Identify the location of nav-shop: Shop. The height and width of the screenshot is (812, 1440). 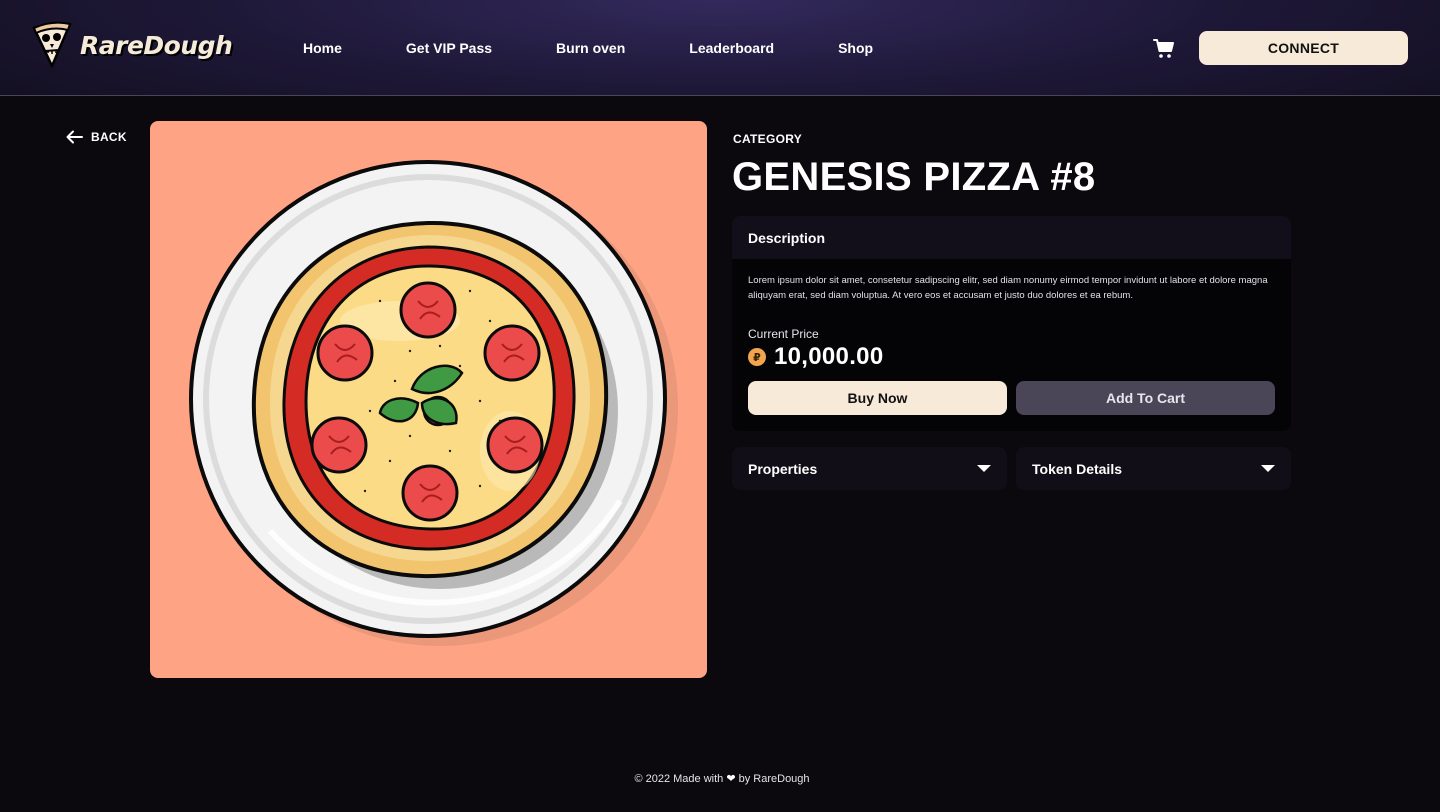
(855, 48).